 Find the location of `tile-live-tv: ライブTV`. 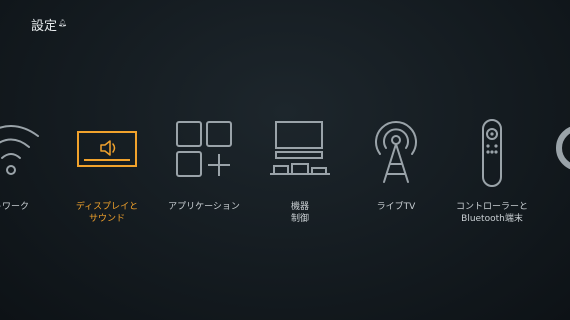

tile-live-tv: ライブTV is located at coordinates (396, 178).